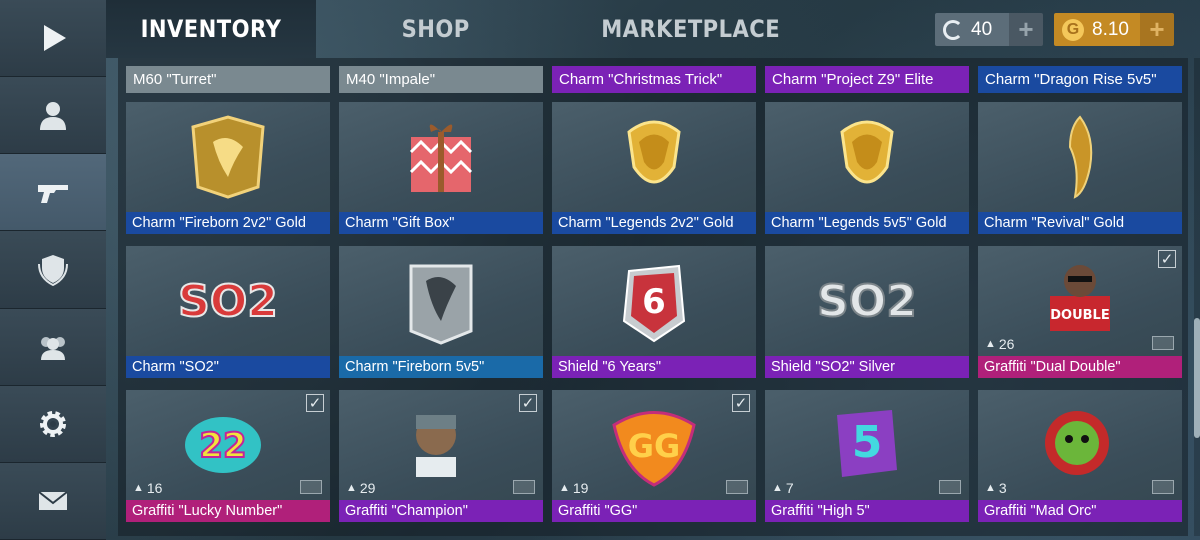 Image resolution: width=1200 pixels, height=540 pixels. Describe the element at coordinates (867, 168) in the screenshot. I see `inventory-item-card: Charm "Legends 5v5" Gold` at that location.